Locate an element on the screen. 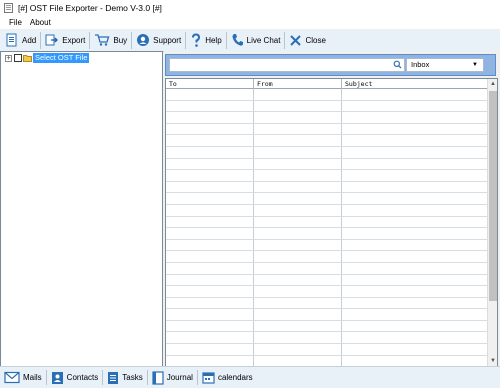 The image size is (500, 388). search-icon is located at coordinates (397, 64).